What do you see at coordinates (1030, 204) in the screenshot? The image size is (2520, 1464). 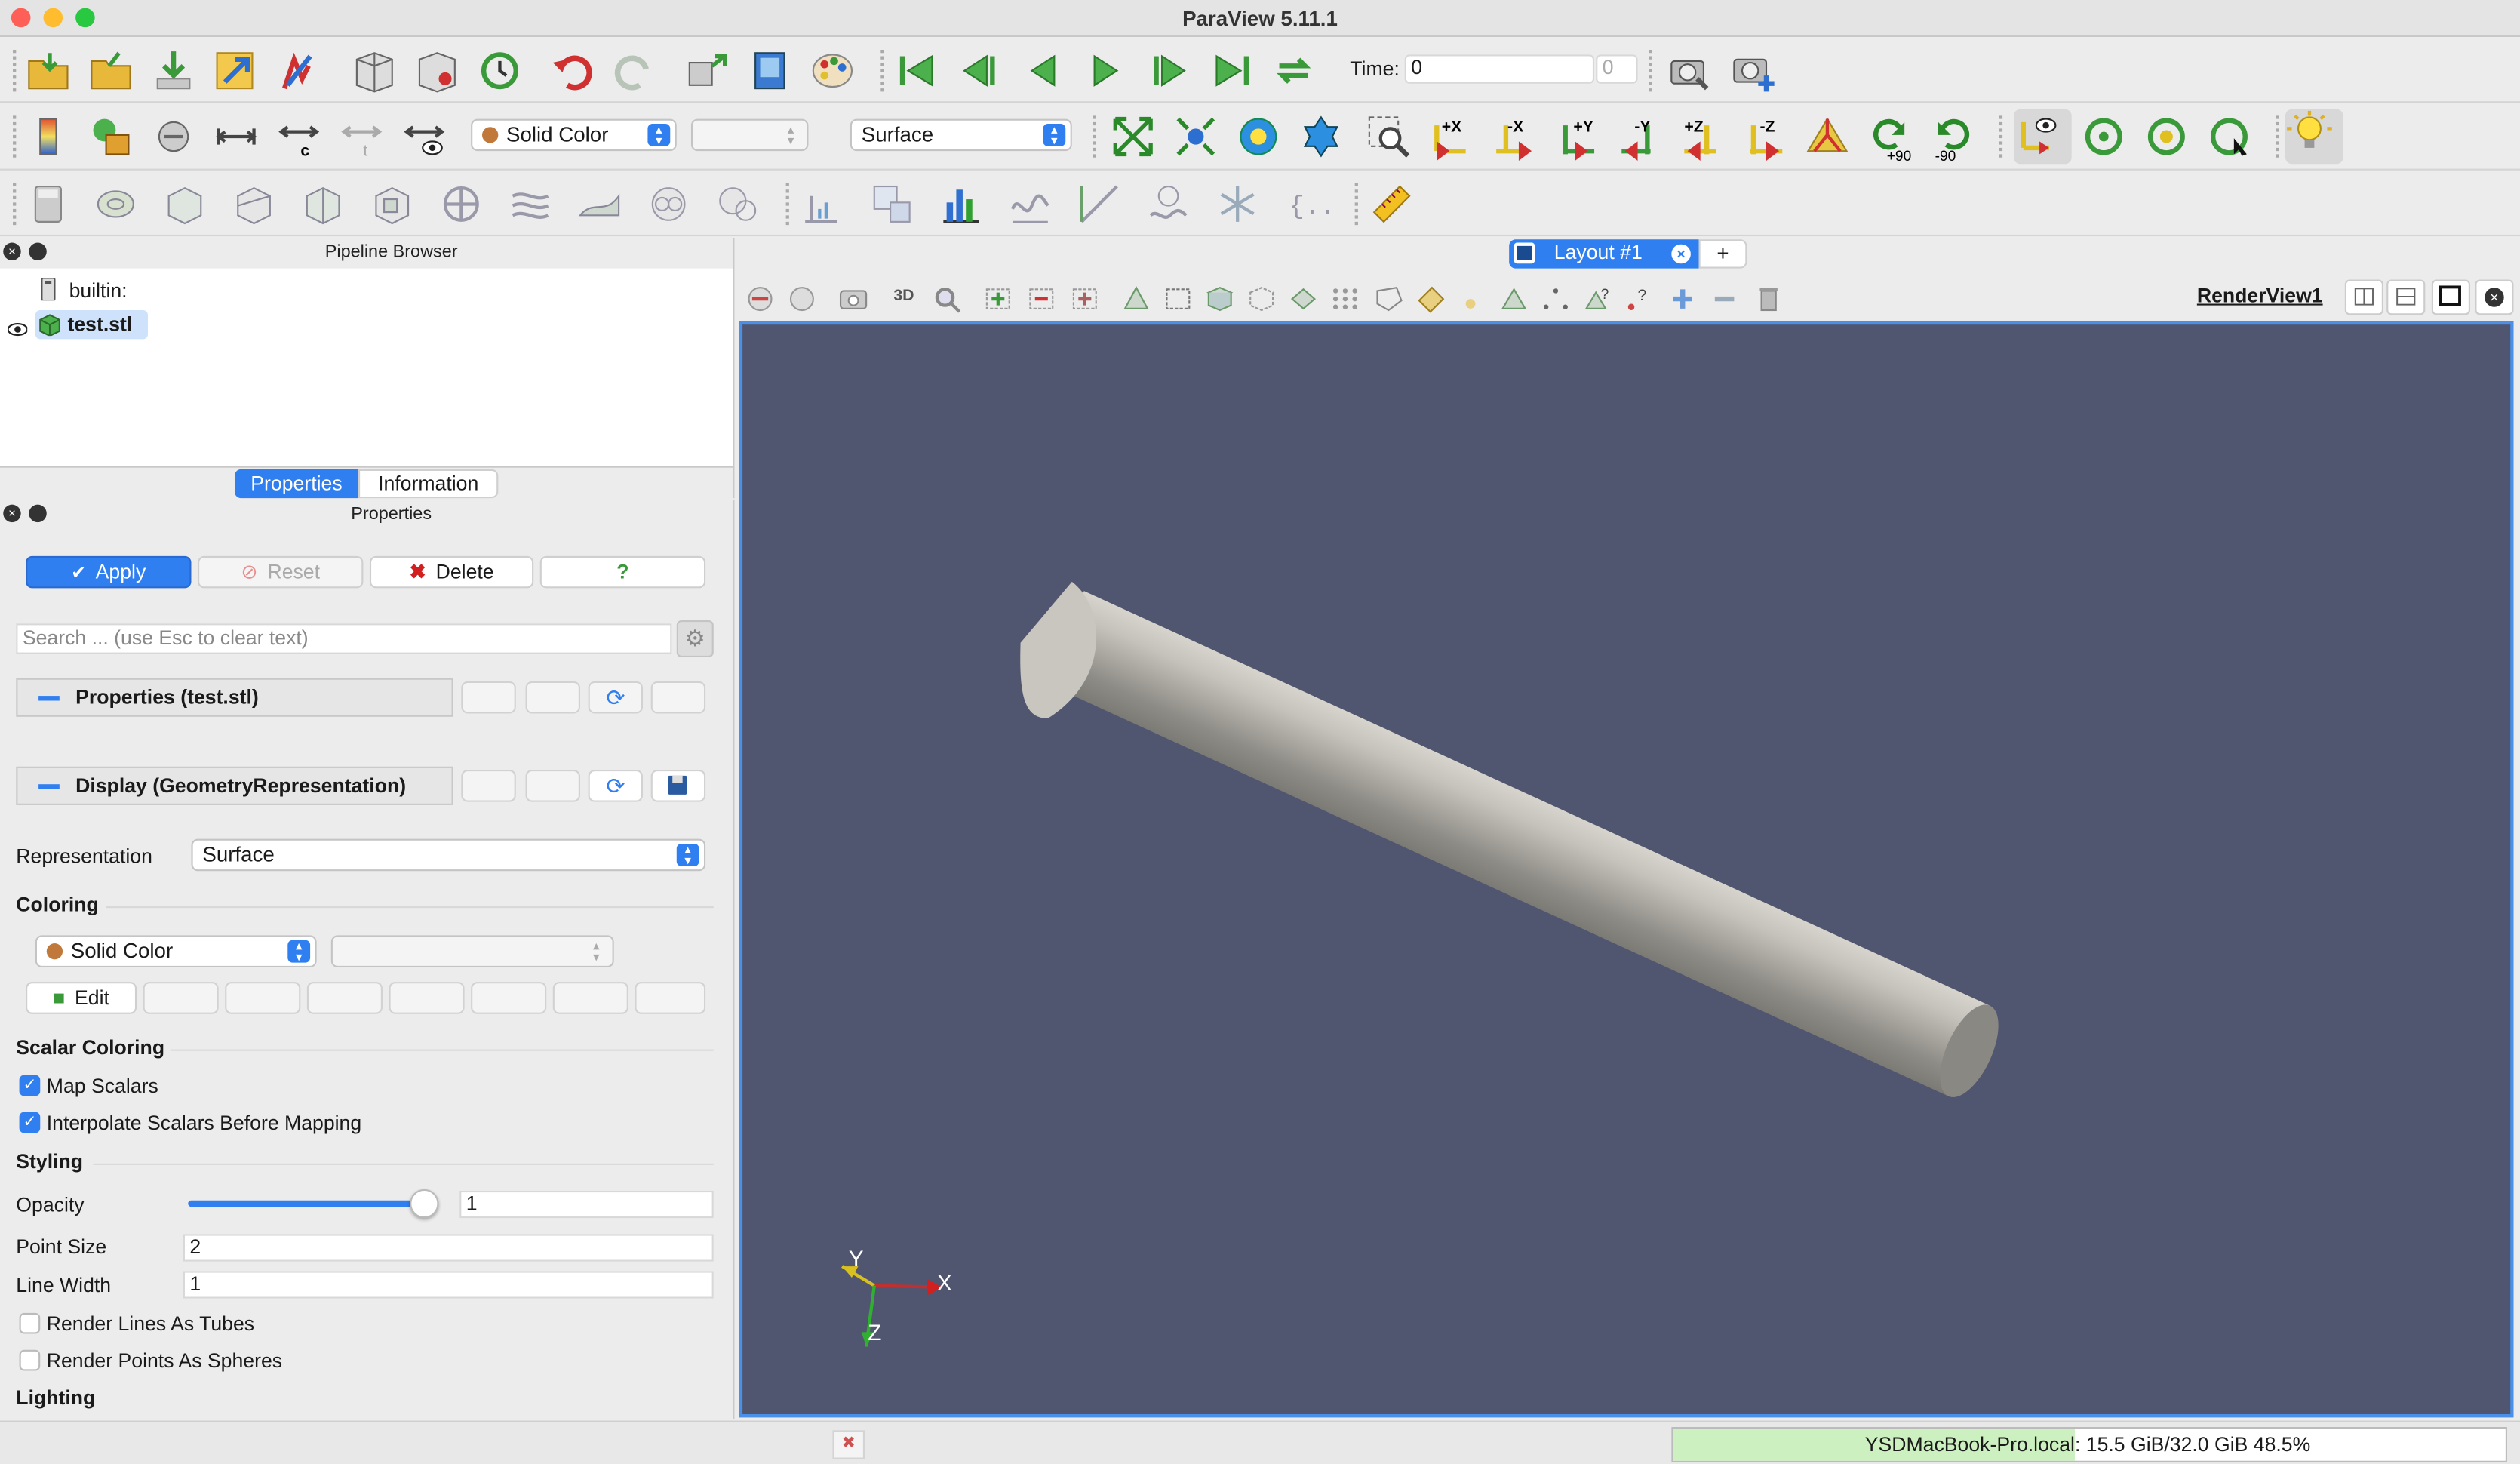 I see `plot-data-icon` at bounding box center [1030, 204].